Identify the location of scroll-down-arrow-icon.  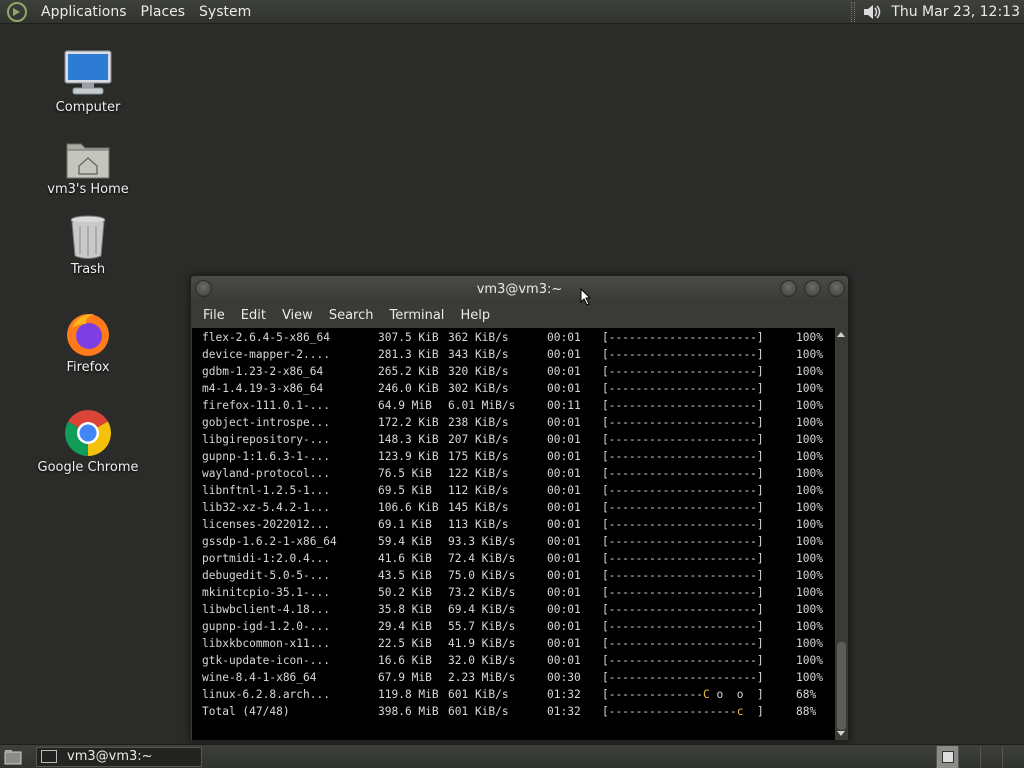
(841, 733).